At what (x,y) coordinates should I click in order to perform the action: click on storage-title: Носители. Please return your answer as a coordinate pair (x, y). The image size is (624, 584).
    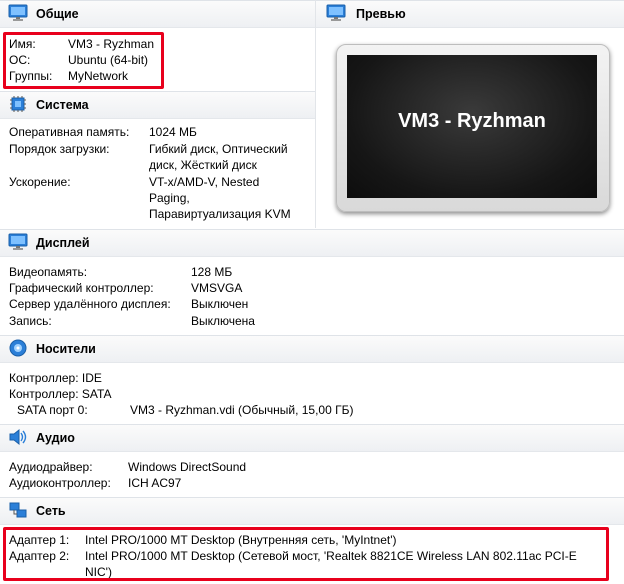
    Looking at the image, I should click on (66, 349).